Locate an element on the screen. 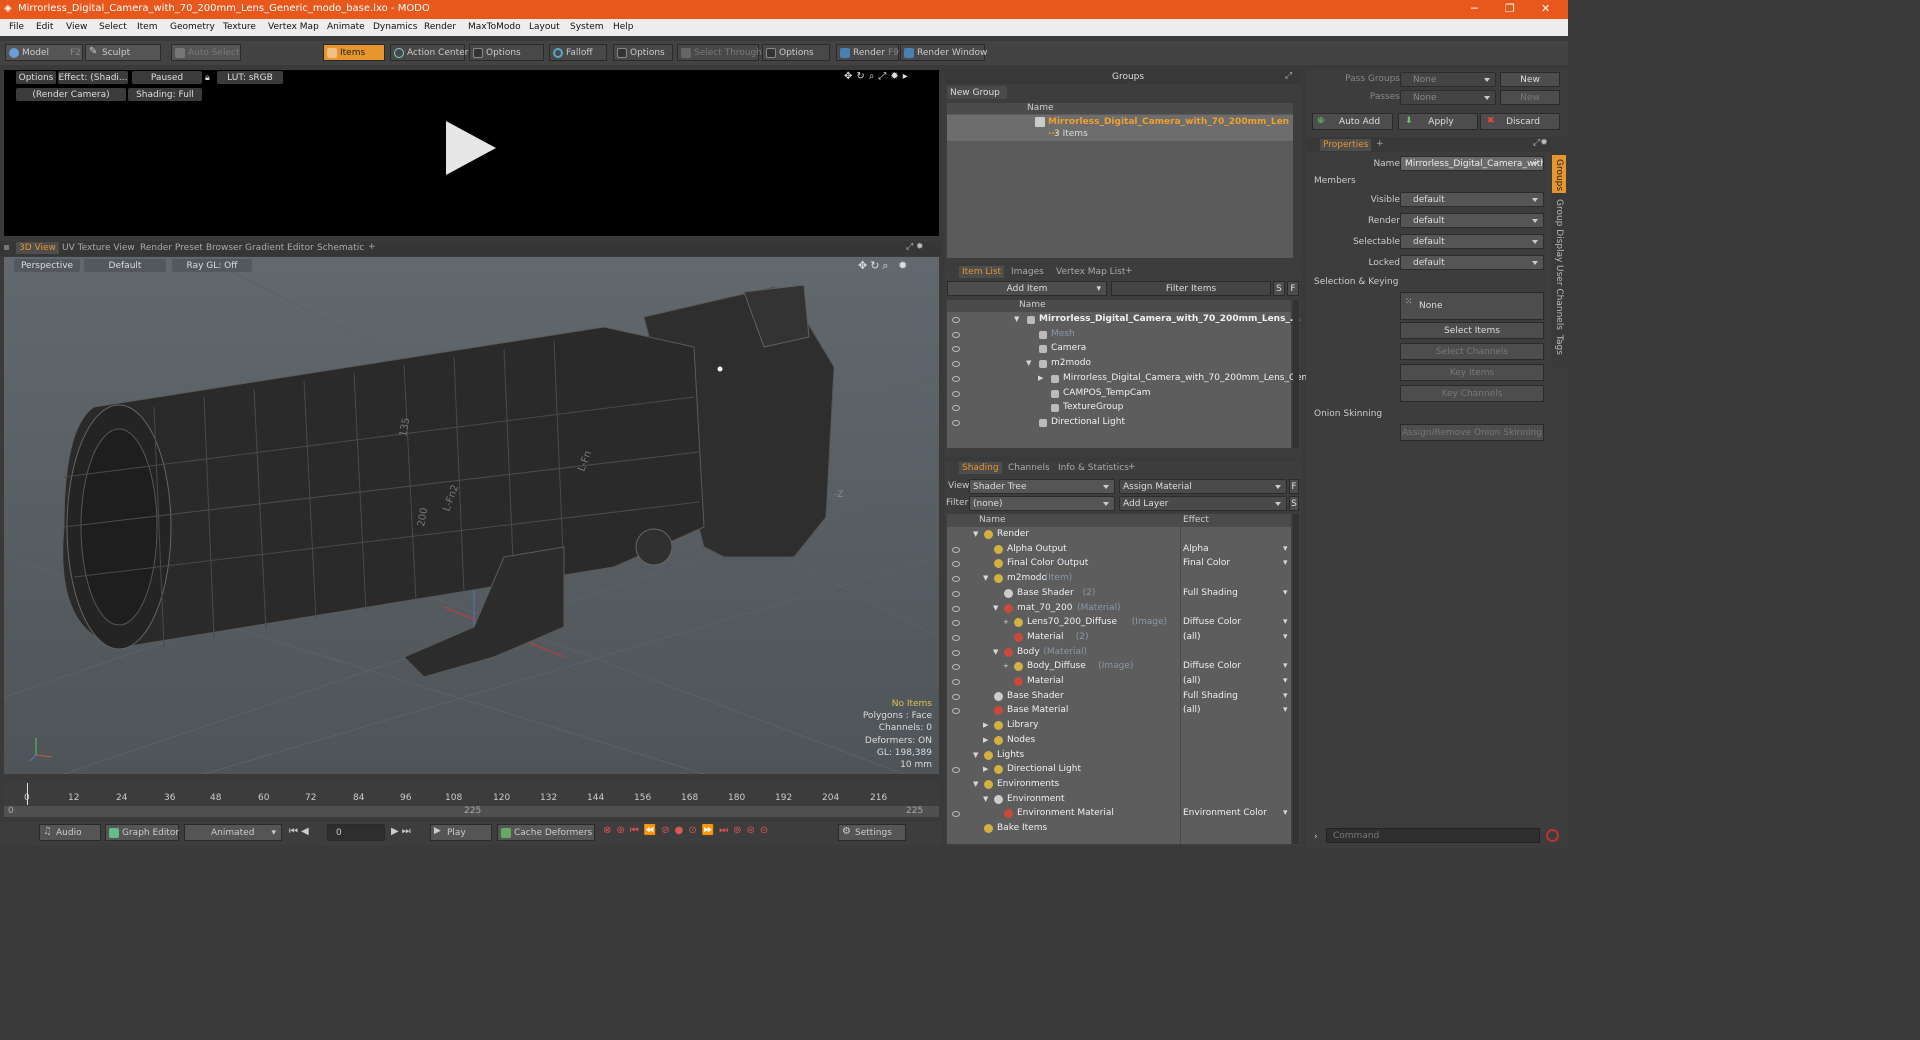  menu-vertex-map: Vertex Map is located at coordinates (293, 27).